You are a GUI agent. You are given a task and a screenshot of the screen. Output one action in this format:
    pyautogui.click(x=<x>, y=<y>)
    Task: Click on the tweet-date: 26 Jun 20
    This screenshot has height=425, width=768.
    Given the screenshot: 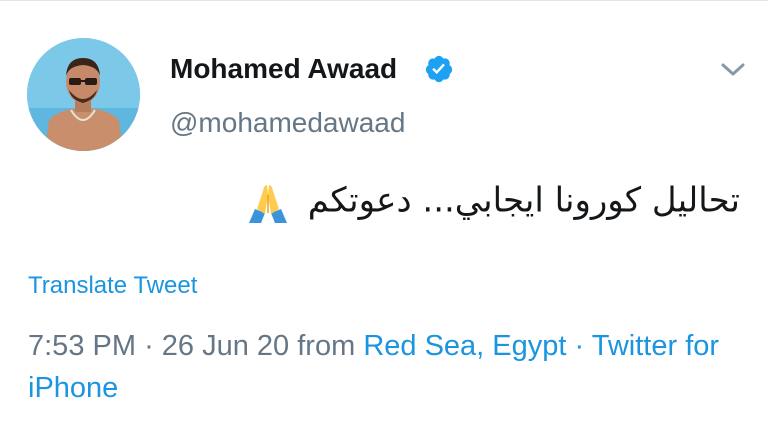 What is the action you would take?
    pyautogui.click(x=225, y=346)
    